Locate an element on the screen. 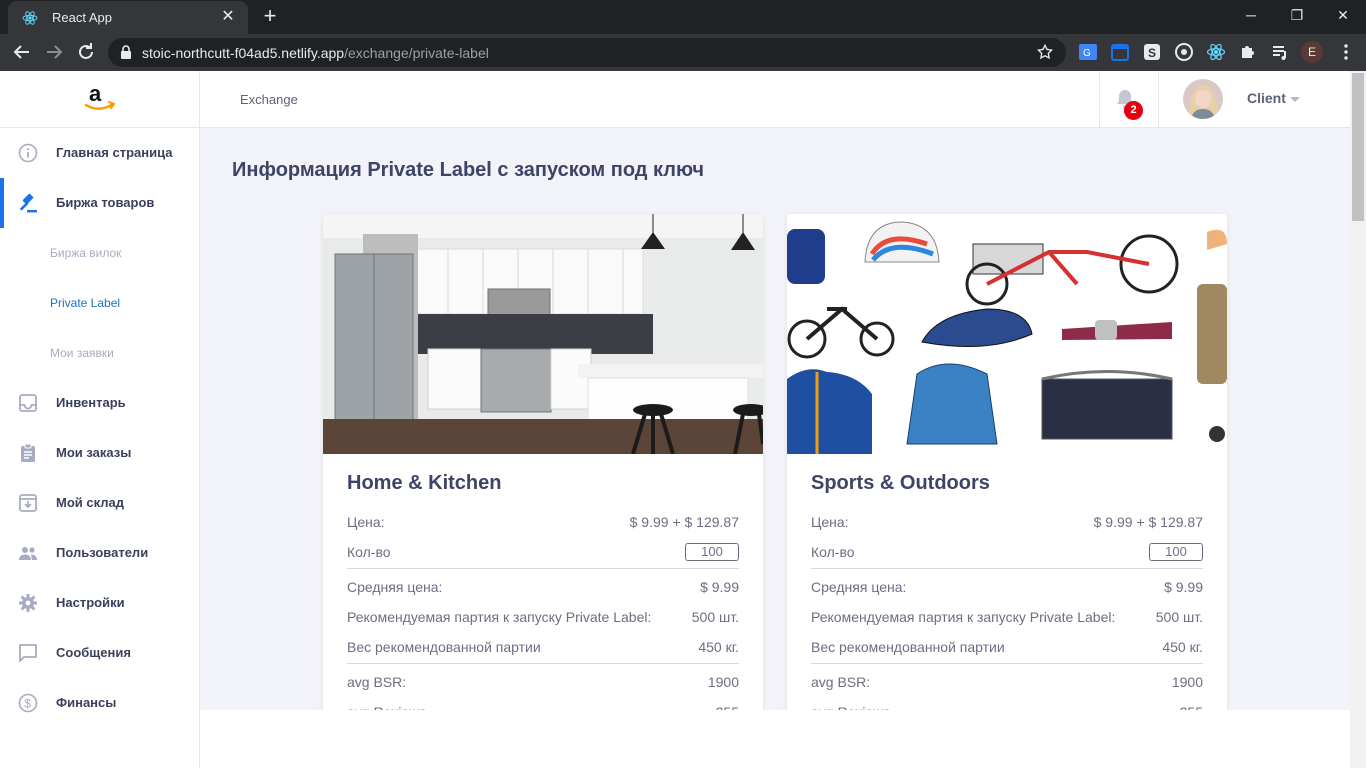 The height and width of the screenshot is (768, 1366). forward-icon is located at coordinates (54, 52).